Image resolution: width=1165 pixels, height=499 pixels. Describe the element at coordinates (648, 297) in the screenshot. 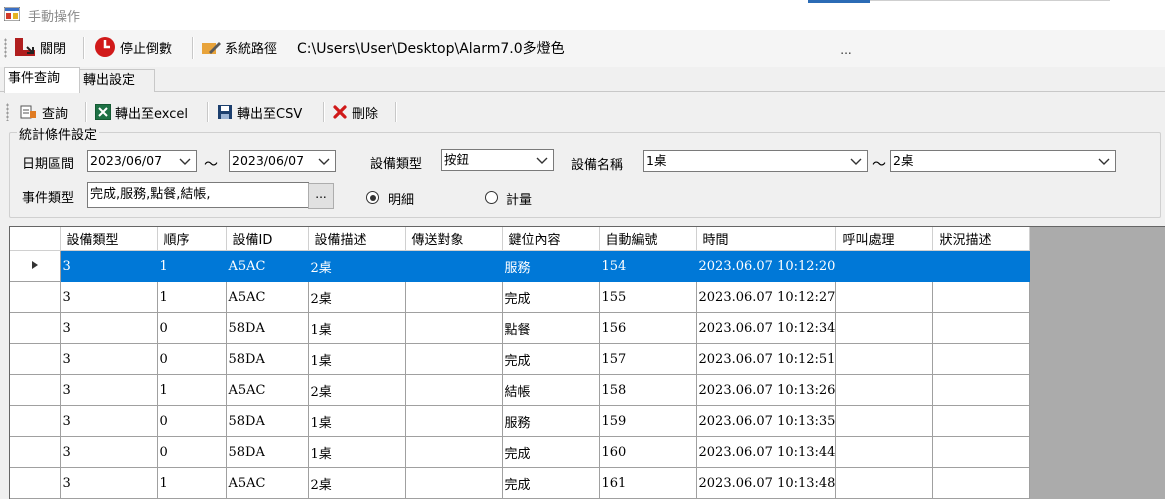

I see `table-cell: 155` at that location.